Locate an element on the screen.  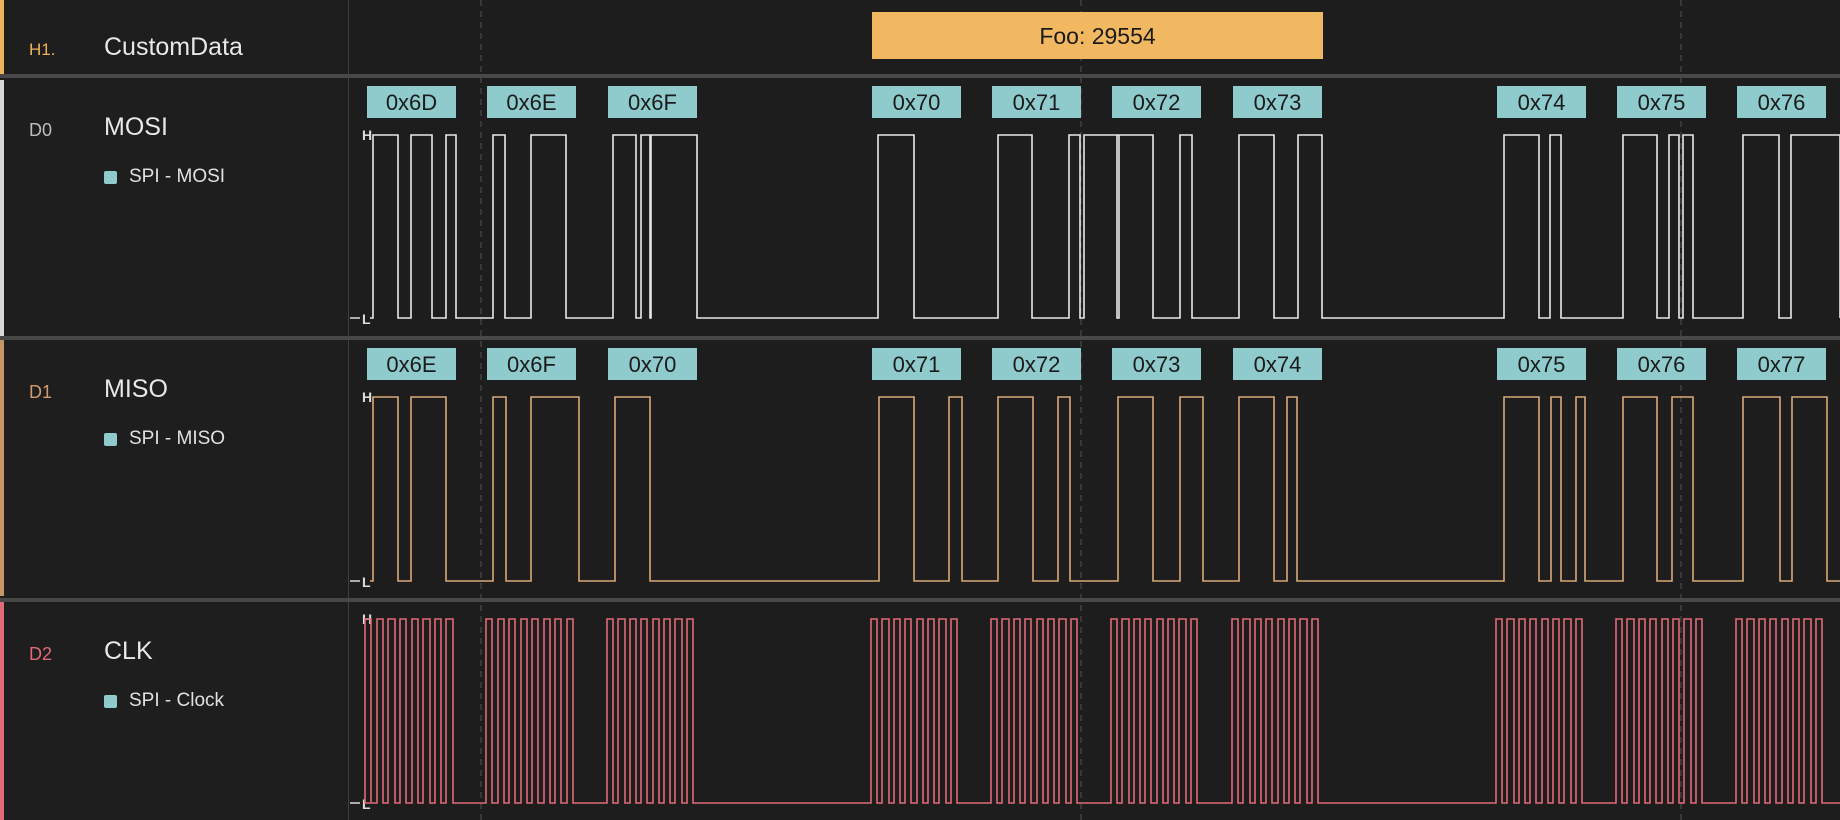
miso-byte-label: 0x70 is located at coordinates (653, 364).